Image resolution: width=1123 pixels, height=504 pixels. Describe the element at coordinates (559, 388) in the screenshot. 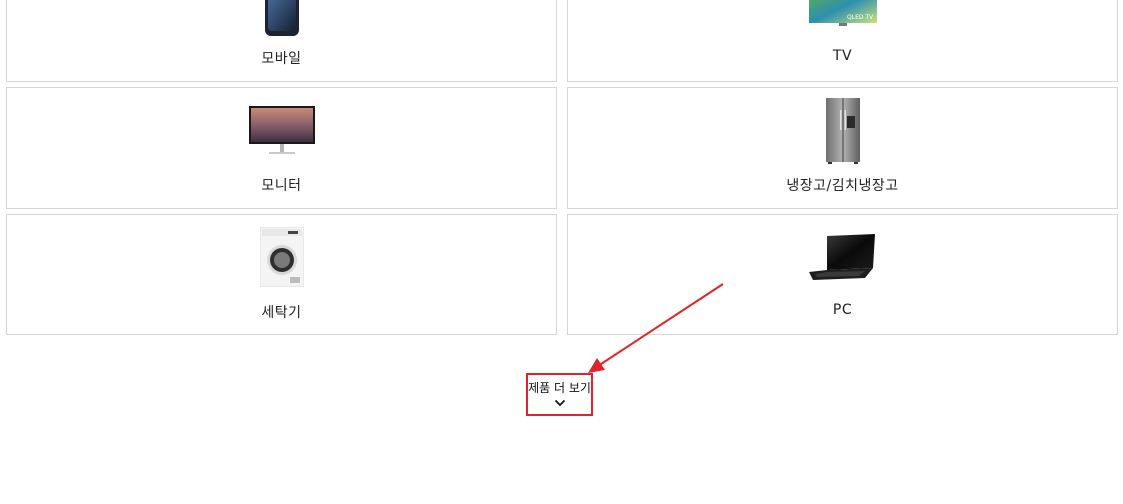

I see `more-products-label: 제품 더 보기` at that location.